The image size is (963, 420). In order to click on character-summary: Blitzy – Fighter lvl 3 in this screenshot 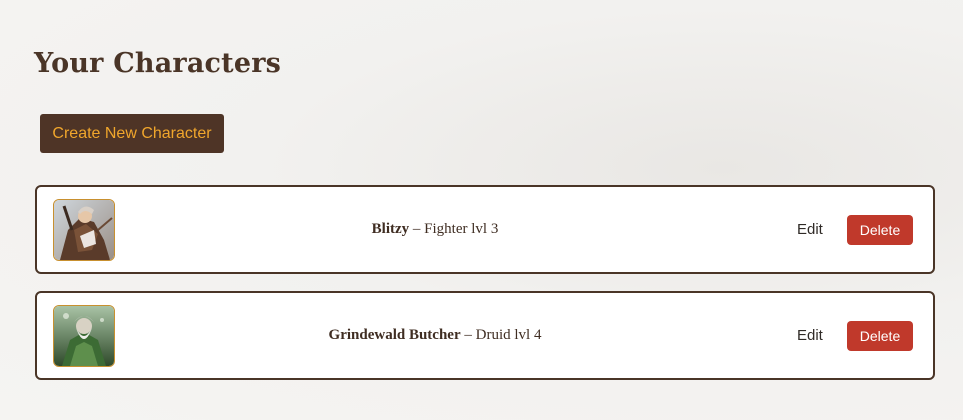, I will do `click(435, 229)`.